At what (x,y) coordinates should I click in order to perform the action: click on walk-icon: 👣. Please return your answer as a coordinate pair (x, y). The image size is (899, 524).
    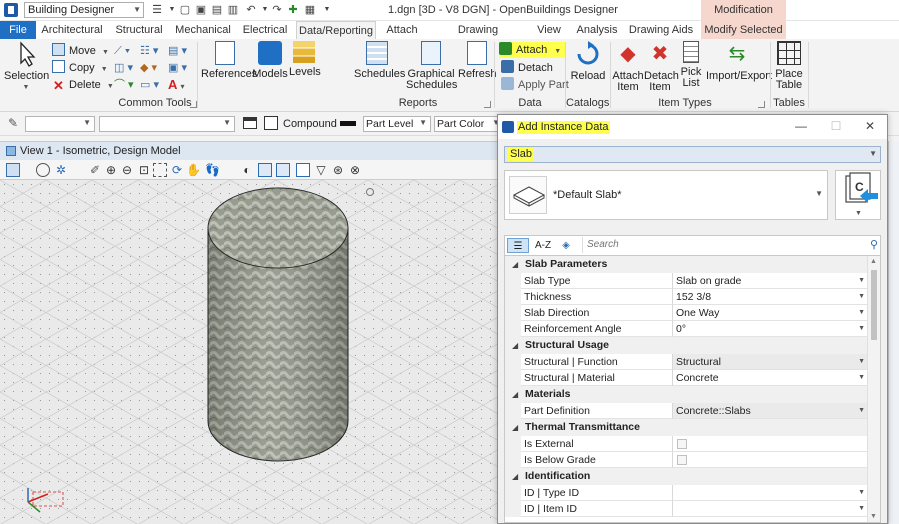
    Looking at the image, I should click on (212, 170).